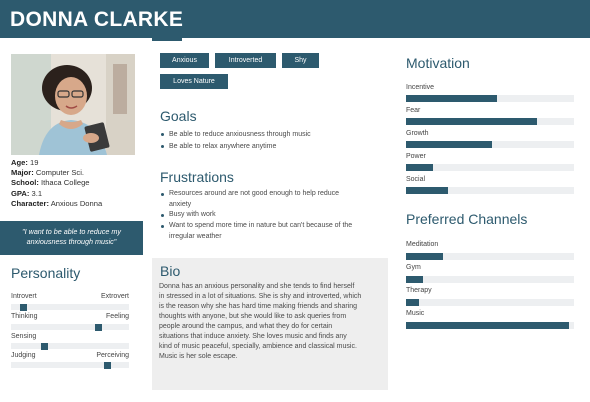 The height and width of the screenshot is (402, 590). Describe the element at coordinates (37, 193) in the screenshot. I see `fact-value: 3.1` at that location.